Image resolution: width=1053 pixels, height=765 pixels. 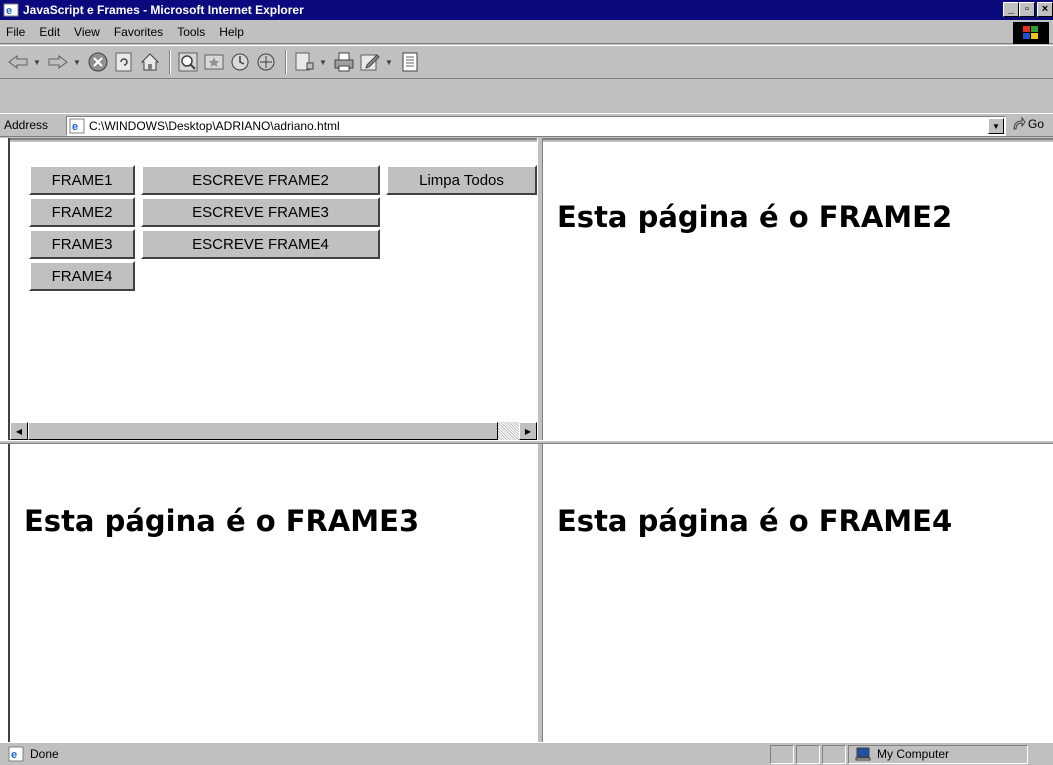 I want to click on my-computer-icon, so click(x=863, y=754).